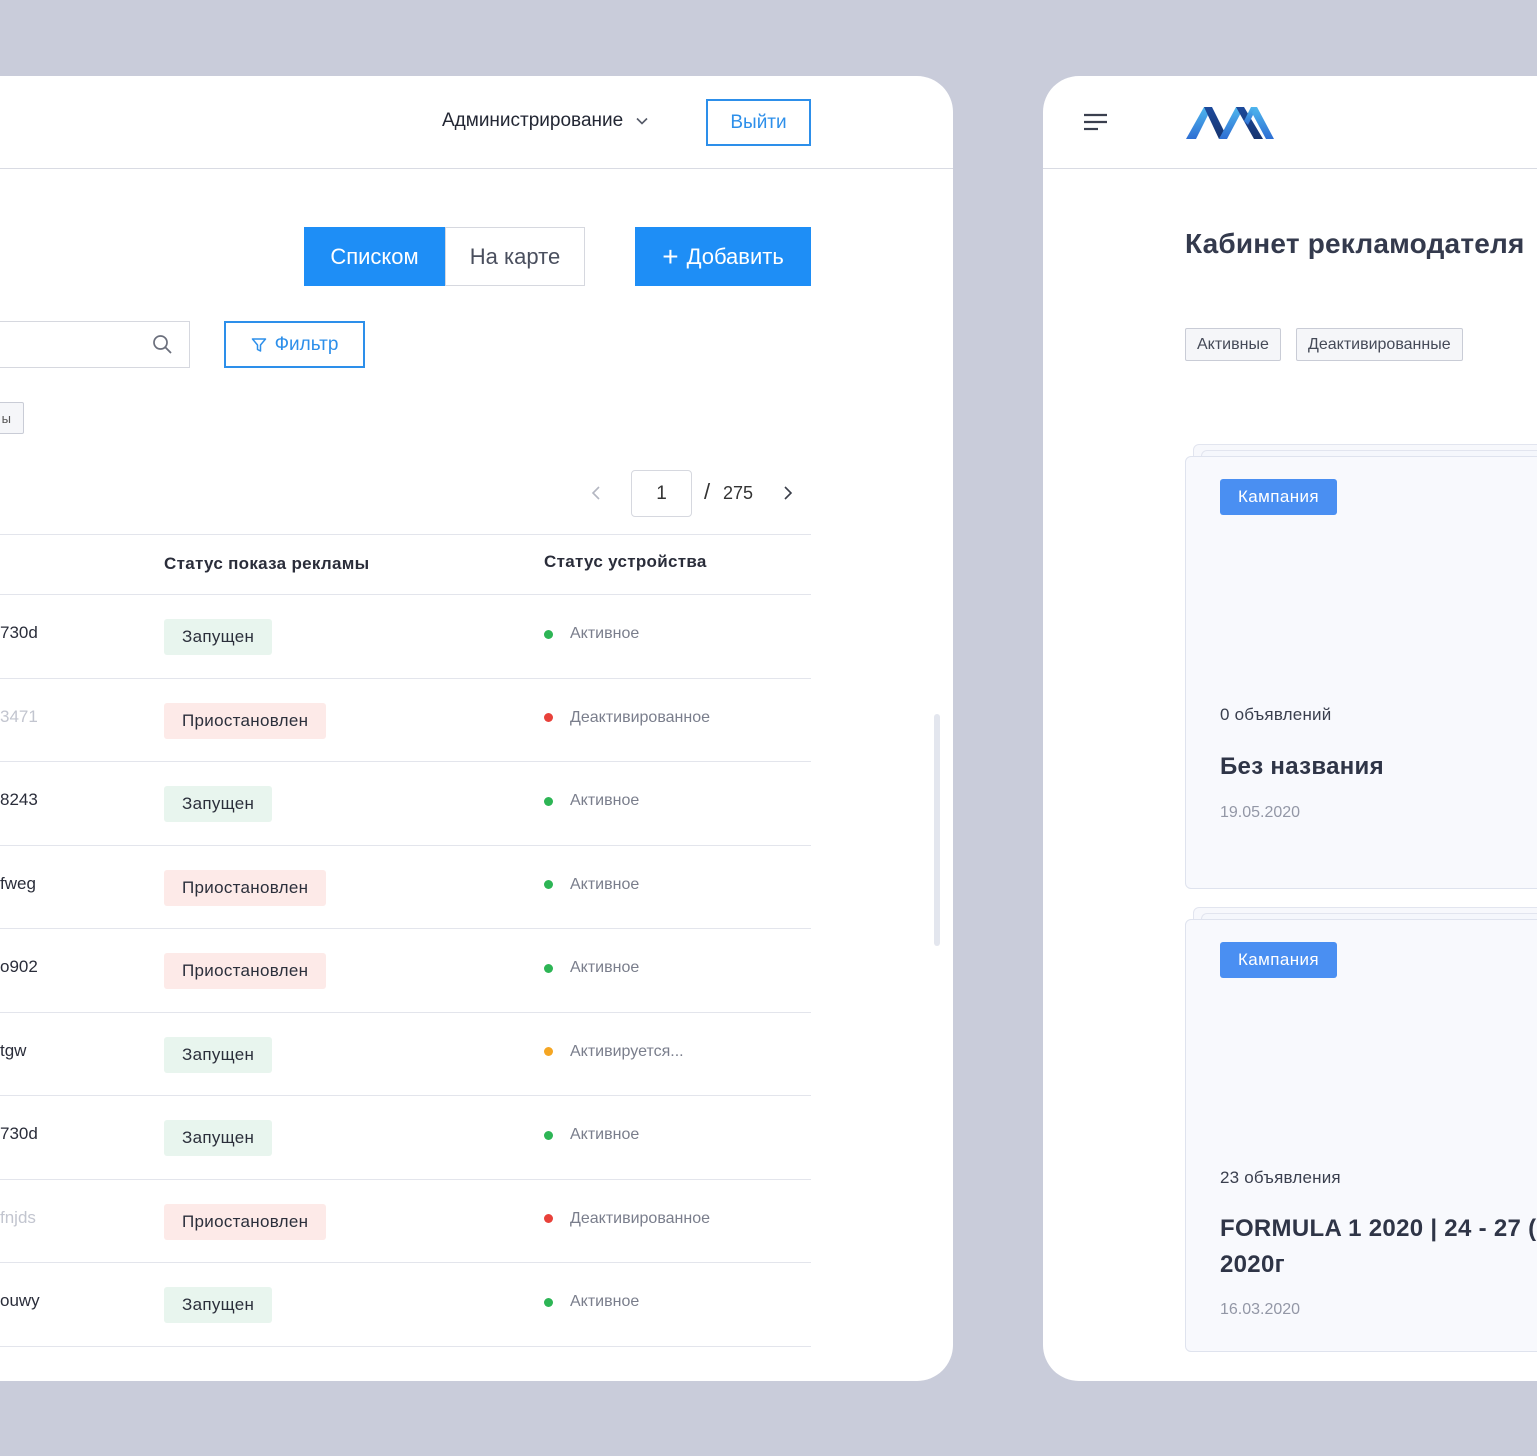 This screenshot has width=1537, height=1456. I want to click on hamburger-menu-icon, so click(1096, 122).